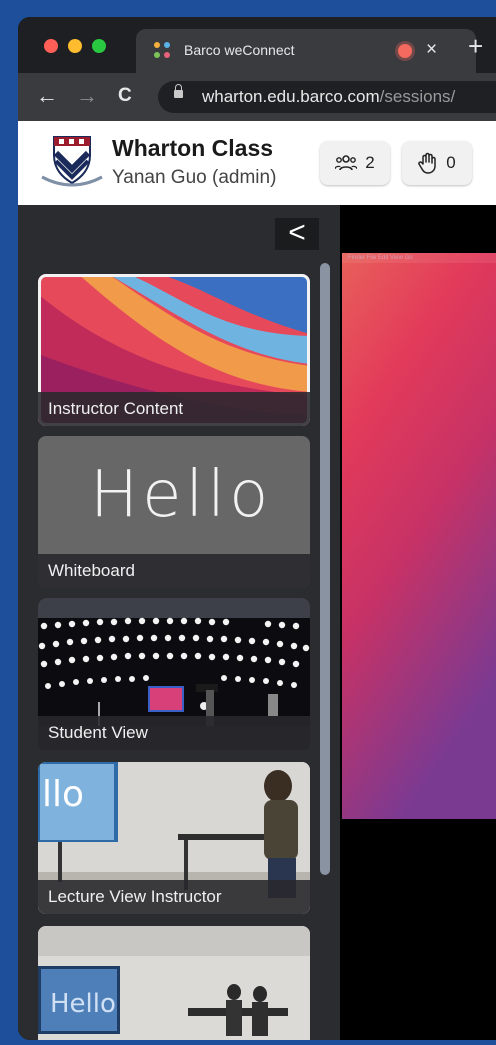  What do you see at coordinates (174, 350) in the screenshot?
I see `source-card-instructor-content: Instructor Content` at bounding box center [174, 350].